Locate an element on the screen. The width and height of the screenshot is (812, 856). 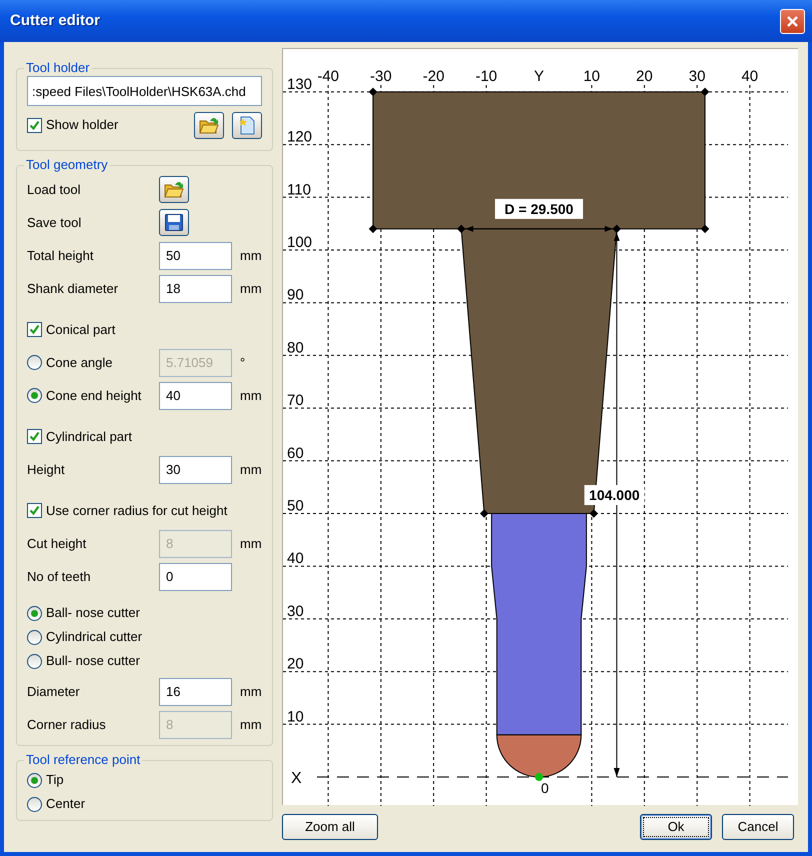
axis-tick-label: 120 is located at coordinates (299, 137).